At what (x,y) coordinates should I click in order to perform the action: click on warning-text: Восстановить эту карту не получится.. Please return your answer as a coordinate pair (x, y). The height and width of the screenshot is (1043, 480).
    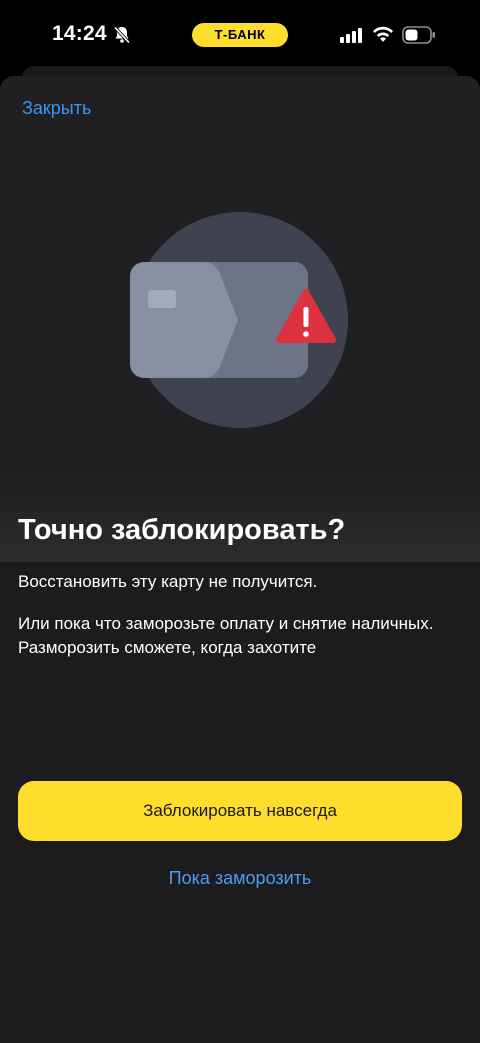
    Looking at the image, I should click on (168, 581).